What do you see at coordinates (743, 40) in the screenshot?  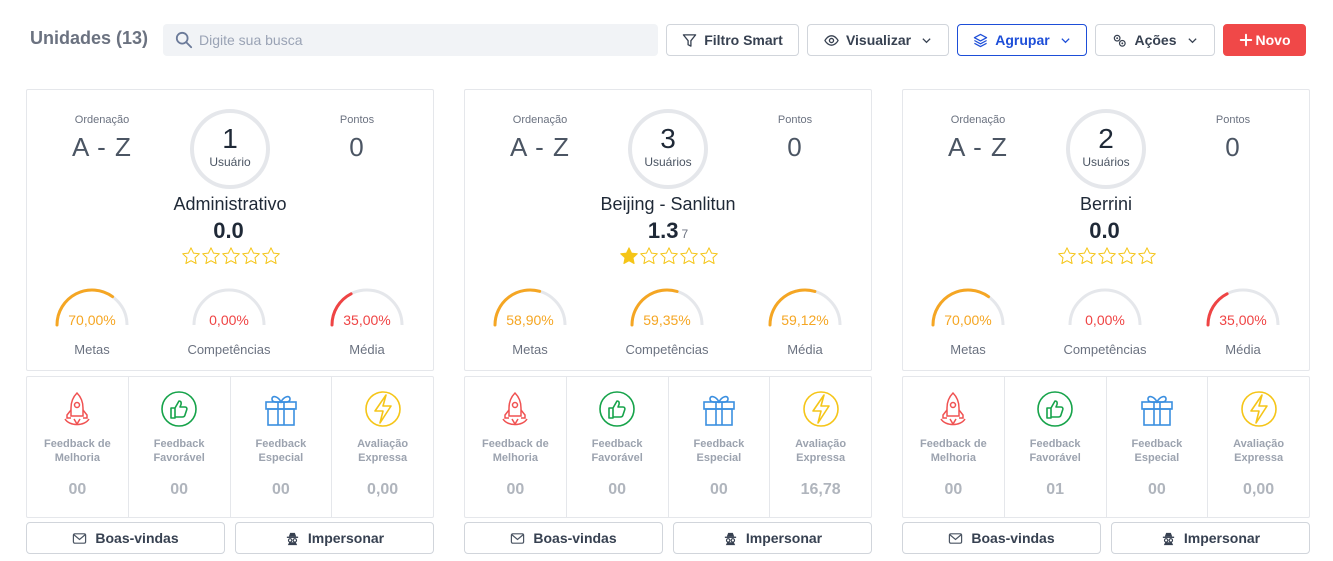 I see `smart-filter-label: Filtro Smart` at bounding box center [743, 40].